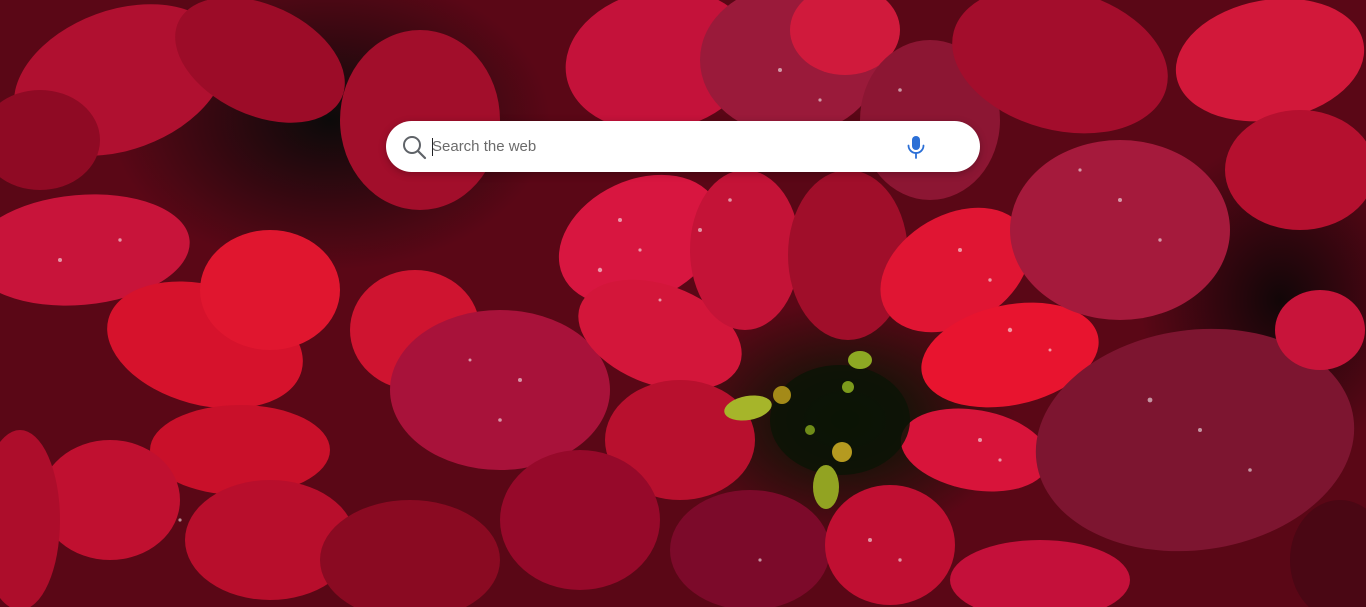 The height and width of the screenshot is (607, 1366). I want to click on search-icon, so click(415, 148).